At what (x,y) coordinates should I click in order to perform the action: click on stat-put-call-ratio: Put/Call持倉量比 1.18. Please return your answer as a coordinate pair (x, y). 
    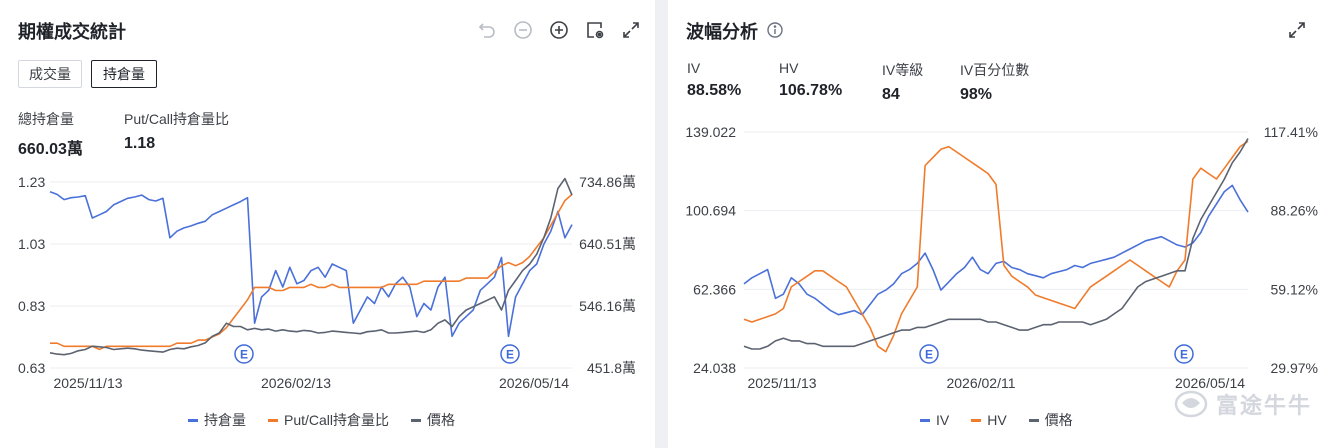
    Looking at the image, I should click on (176, 131).